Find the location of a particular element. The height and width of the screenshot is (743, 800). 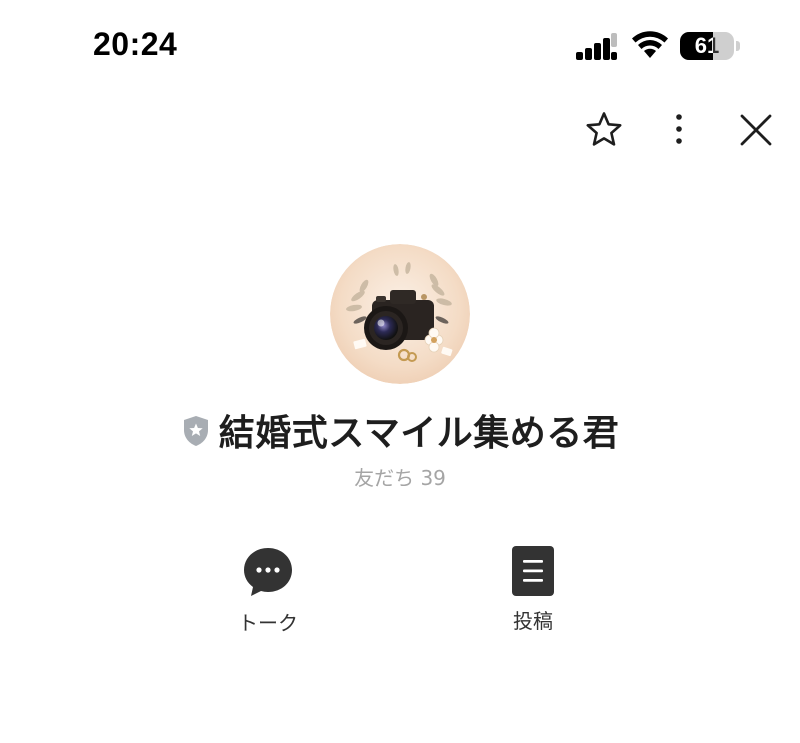

verified-shield-star-icon is located at coordinates (195, 431).